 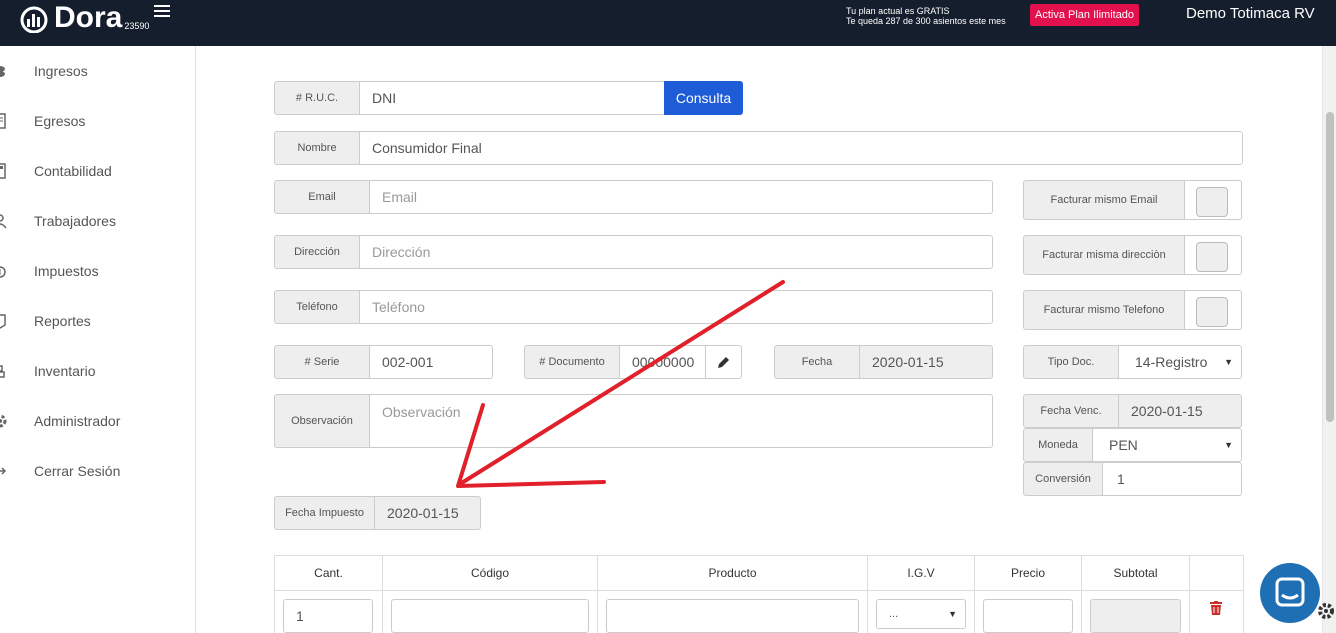 What do you see at coordinates (5, 171) in the screenshot?
I see `calculator-icon` at bounding box center [5, 171].